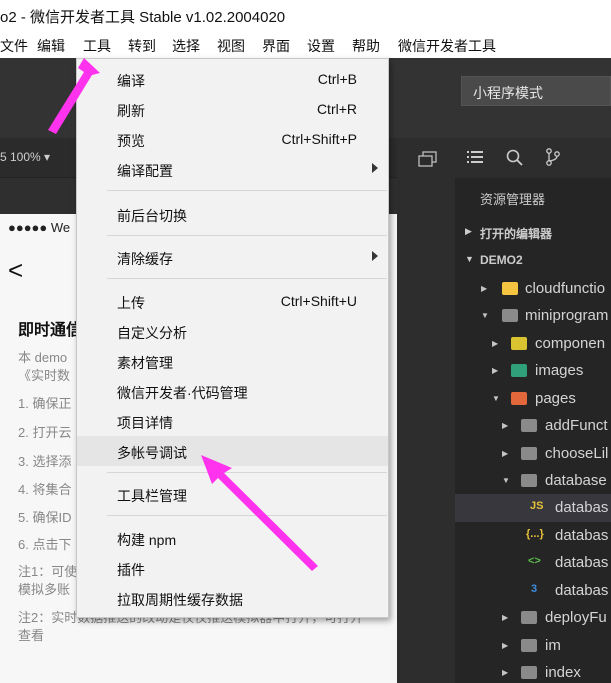 The image size is (611, 683). I want to click on menu-item-shortcut: Ctrl+B, so click(337, 79).